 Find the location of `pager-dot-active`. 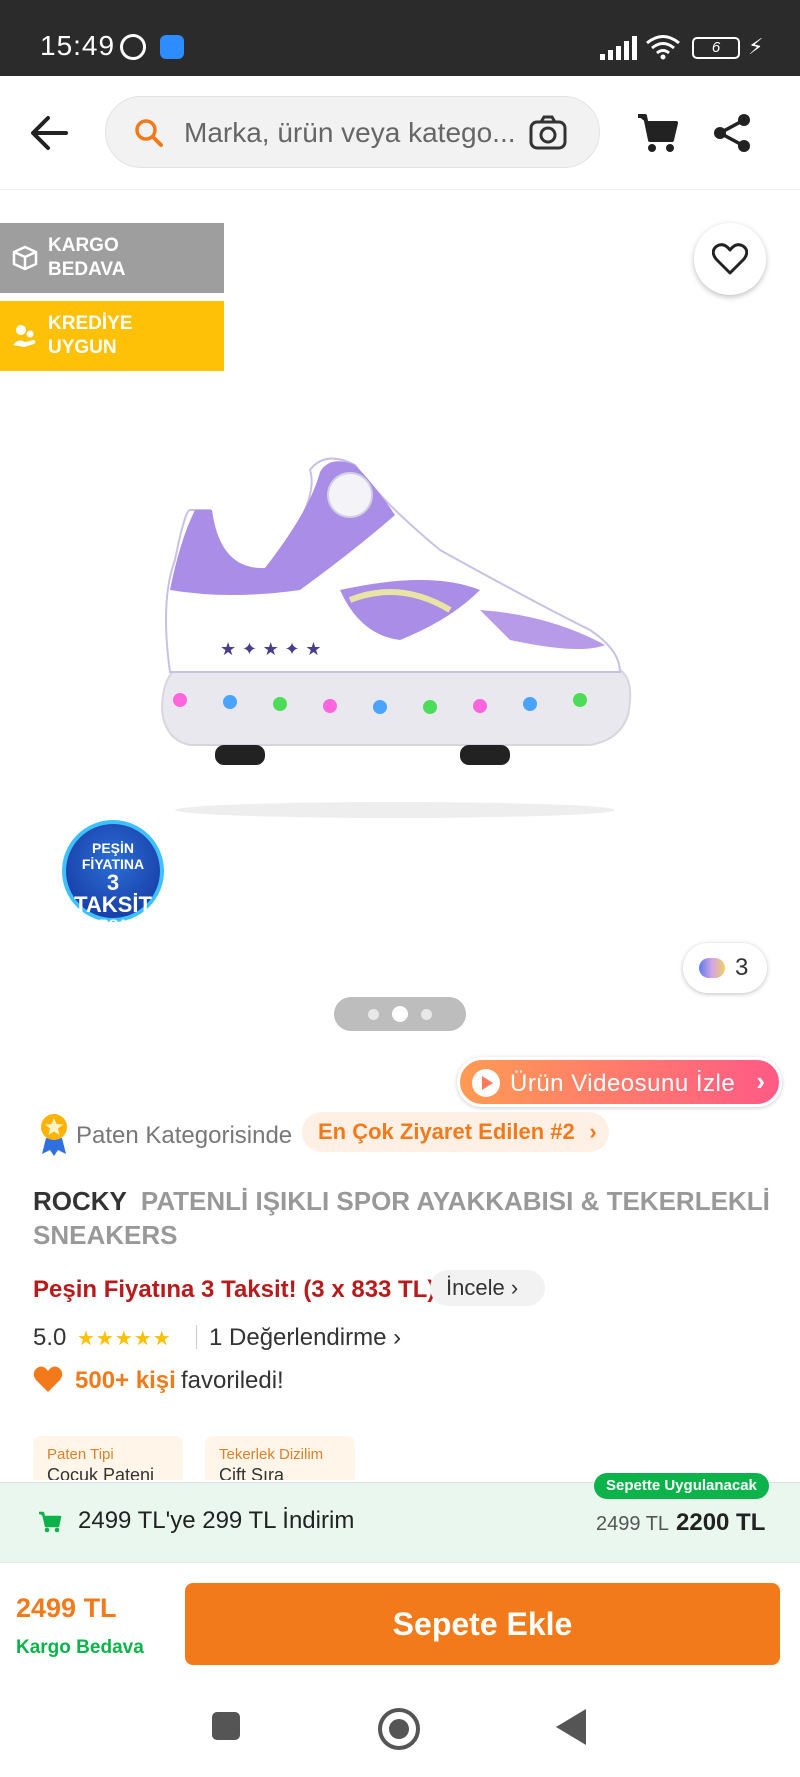

pager-dot-active is located at coordinates (400, 1014).